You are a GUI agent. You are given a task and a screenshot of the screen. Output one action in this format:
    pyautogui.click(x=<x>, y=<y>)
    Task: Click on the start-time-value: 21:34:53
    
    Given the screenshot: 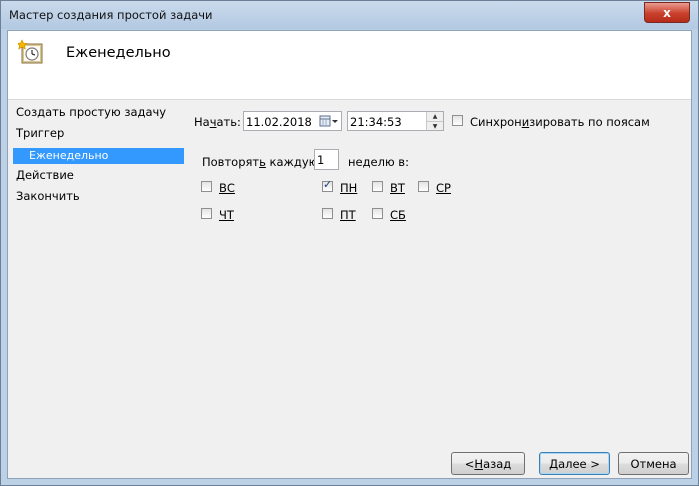 What is the action you would take?
    pyautogui.click(x=376, y=122)
    